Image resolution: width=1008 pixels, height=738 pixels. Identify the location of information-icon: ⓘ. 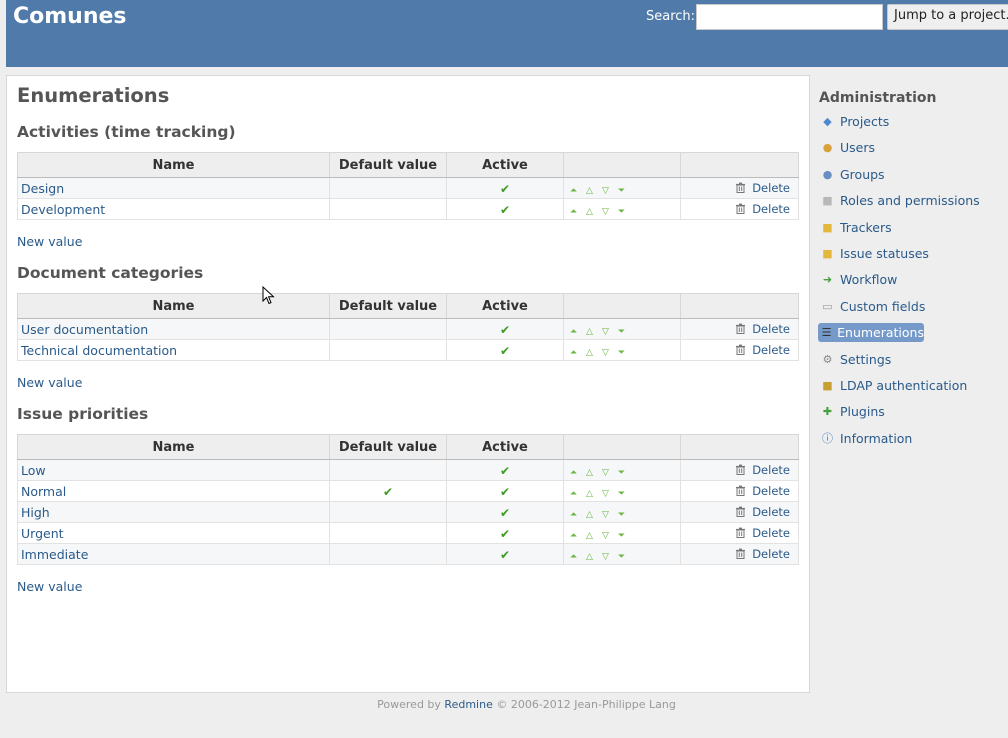
(827, 439).